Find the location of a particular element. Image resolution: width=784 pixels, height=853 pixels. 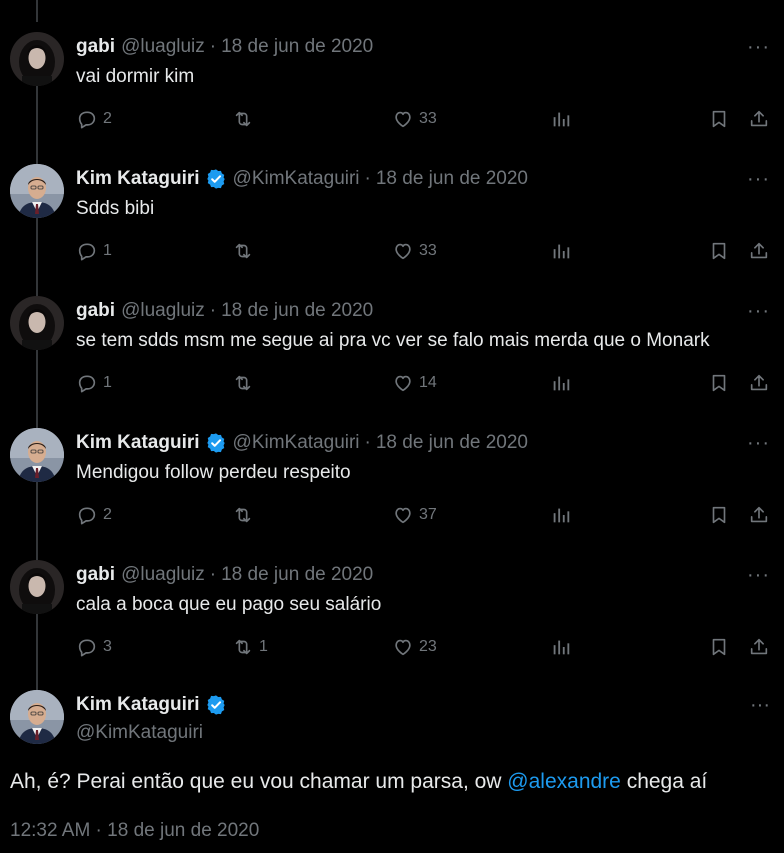

tweet-text: Mendigou follow perdeu respeito is located at coordinates (213, 472).